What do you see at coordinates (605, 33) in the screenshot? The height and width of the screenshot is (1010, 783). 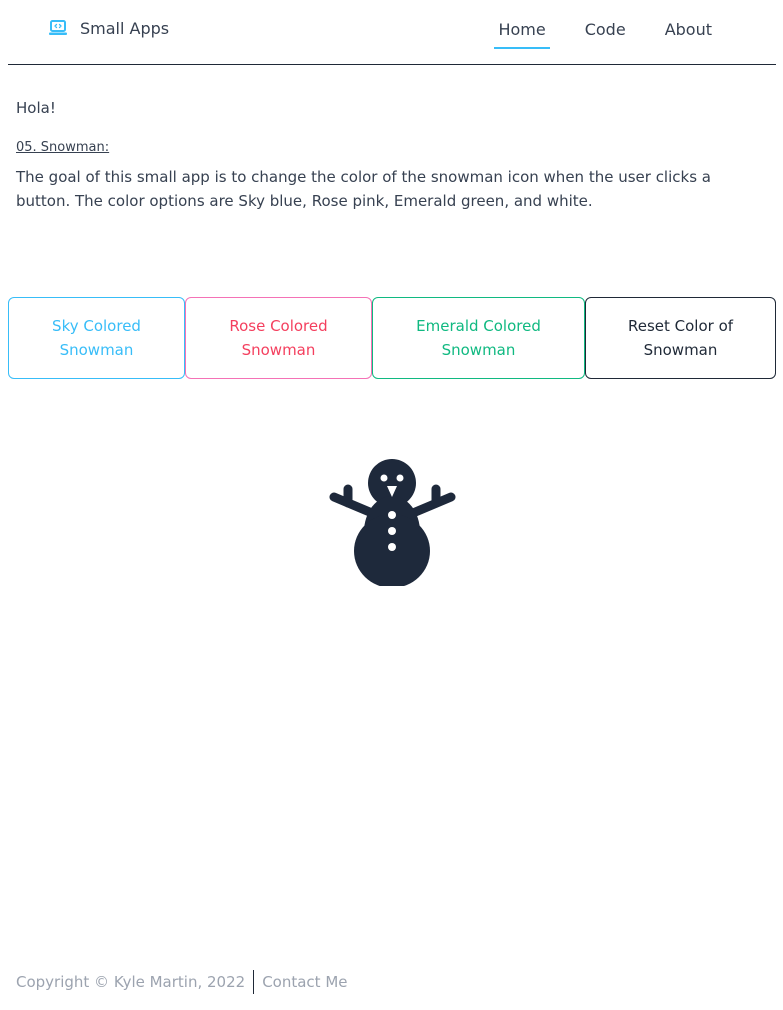 I see `nav-code: Code` at bounding box center [605, 33].